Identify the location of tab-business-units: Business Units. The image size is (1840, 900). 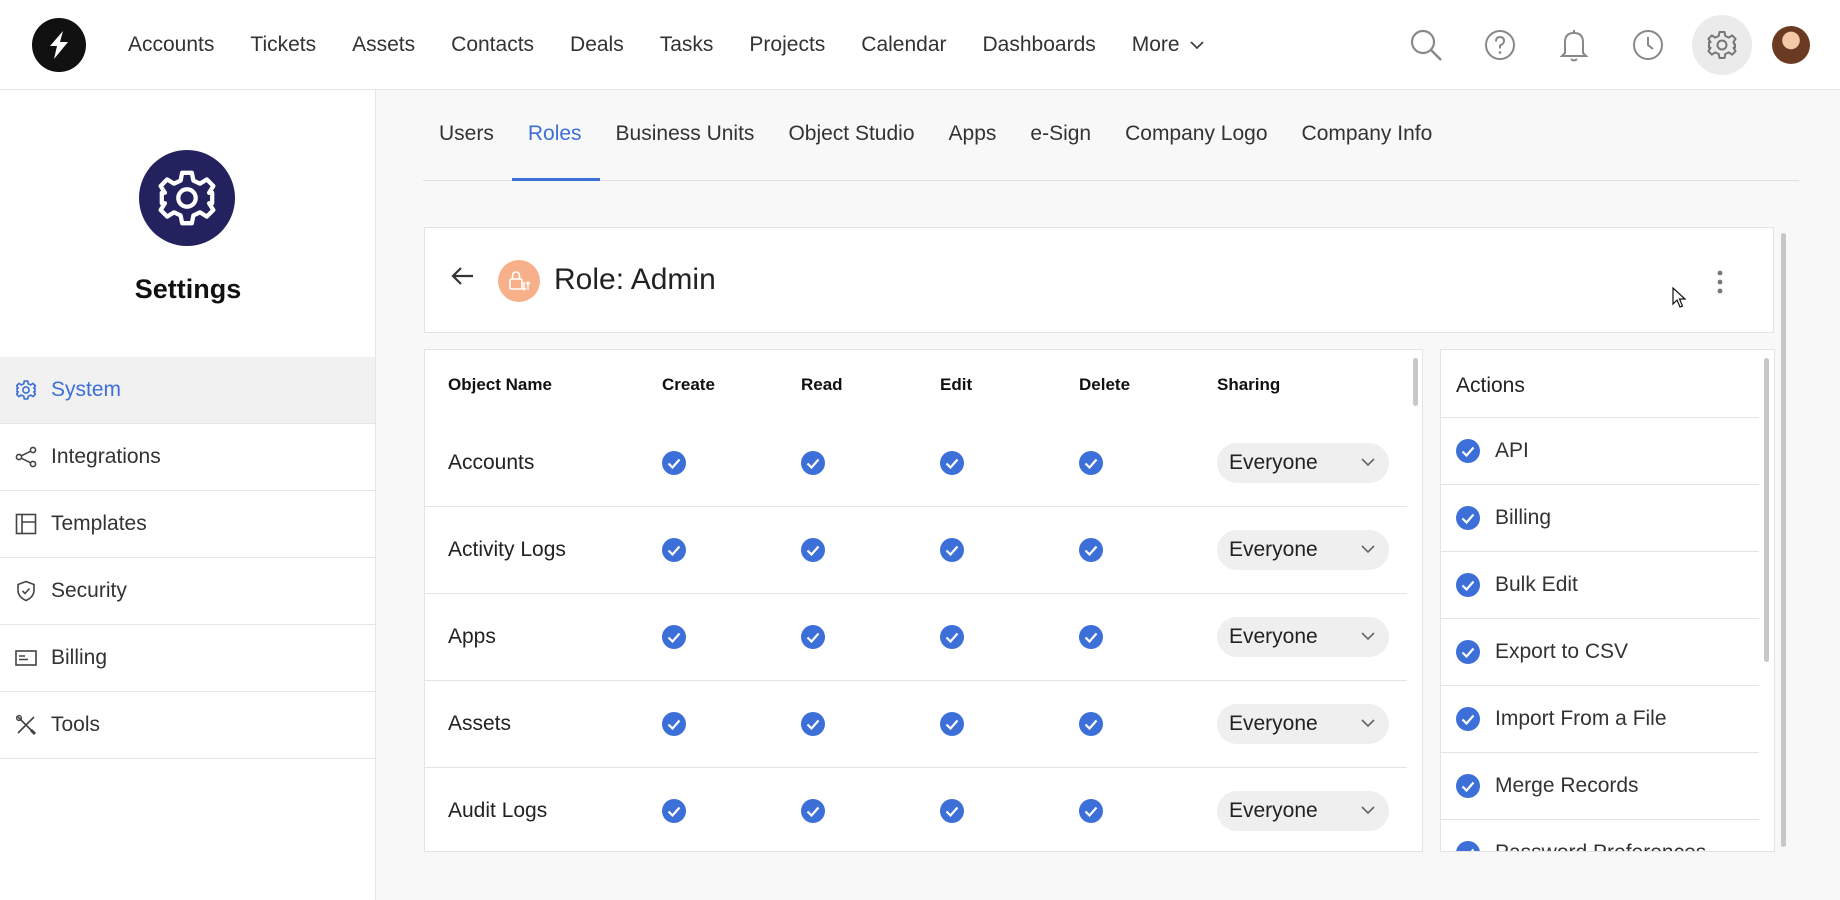
(686, 136).